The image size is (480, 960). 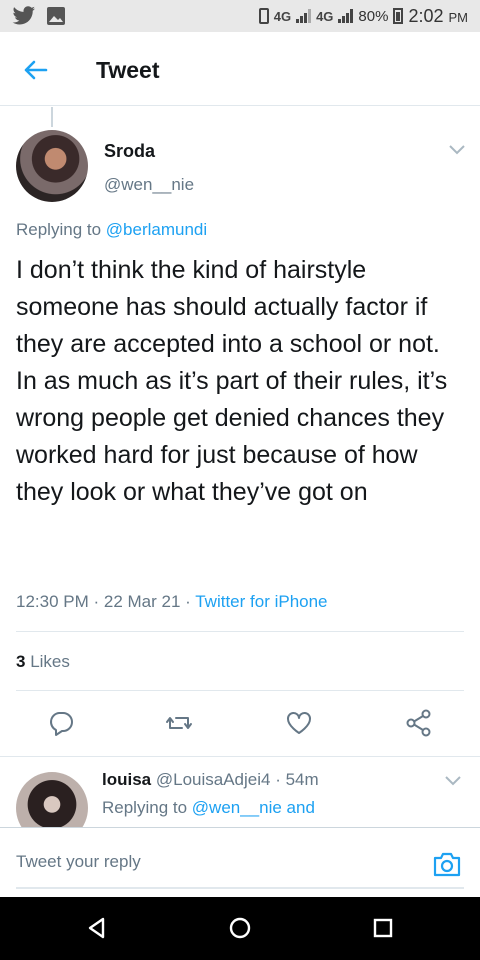 I want to click on nav-recents-icon, so click(x=383, y=928).